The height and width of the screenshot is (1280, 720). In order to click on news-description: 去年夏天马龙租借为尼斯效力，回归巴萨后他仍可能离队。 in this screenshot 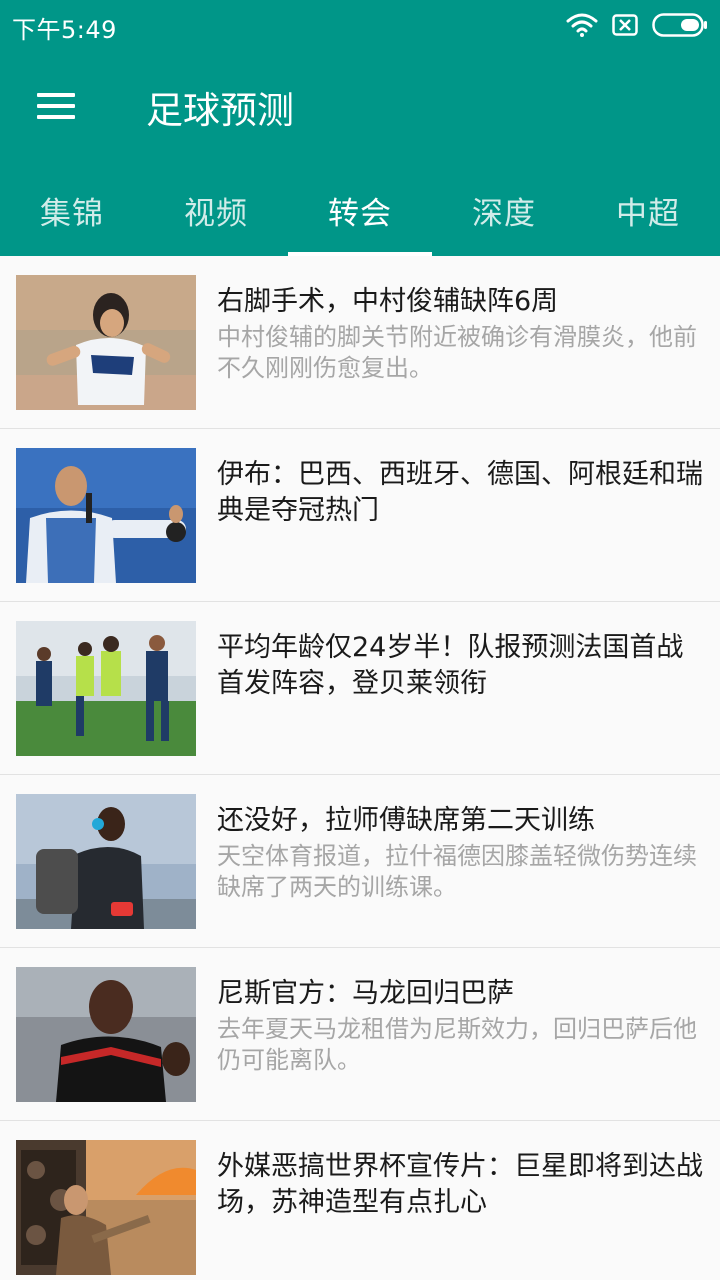, I will do `click(457, 1044)`.